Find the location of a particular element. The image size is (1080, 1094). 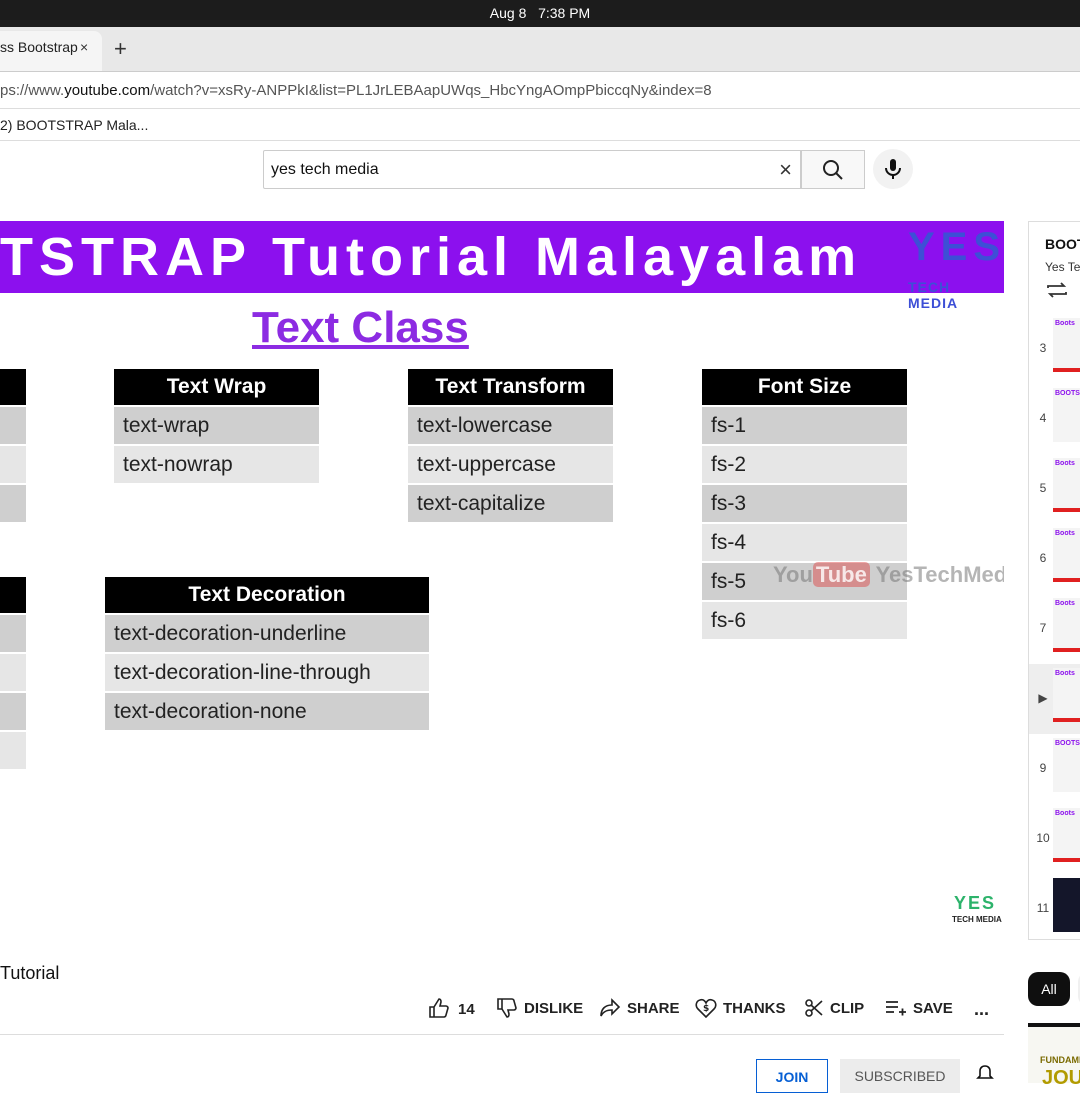

chip-all: All is located at coordinates (1049, 989).